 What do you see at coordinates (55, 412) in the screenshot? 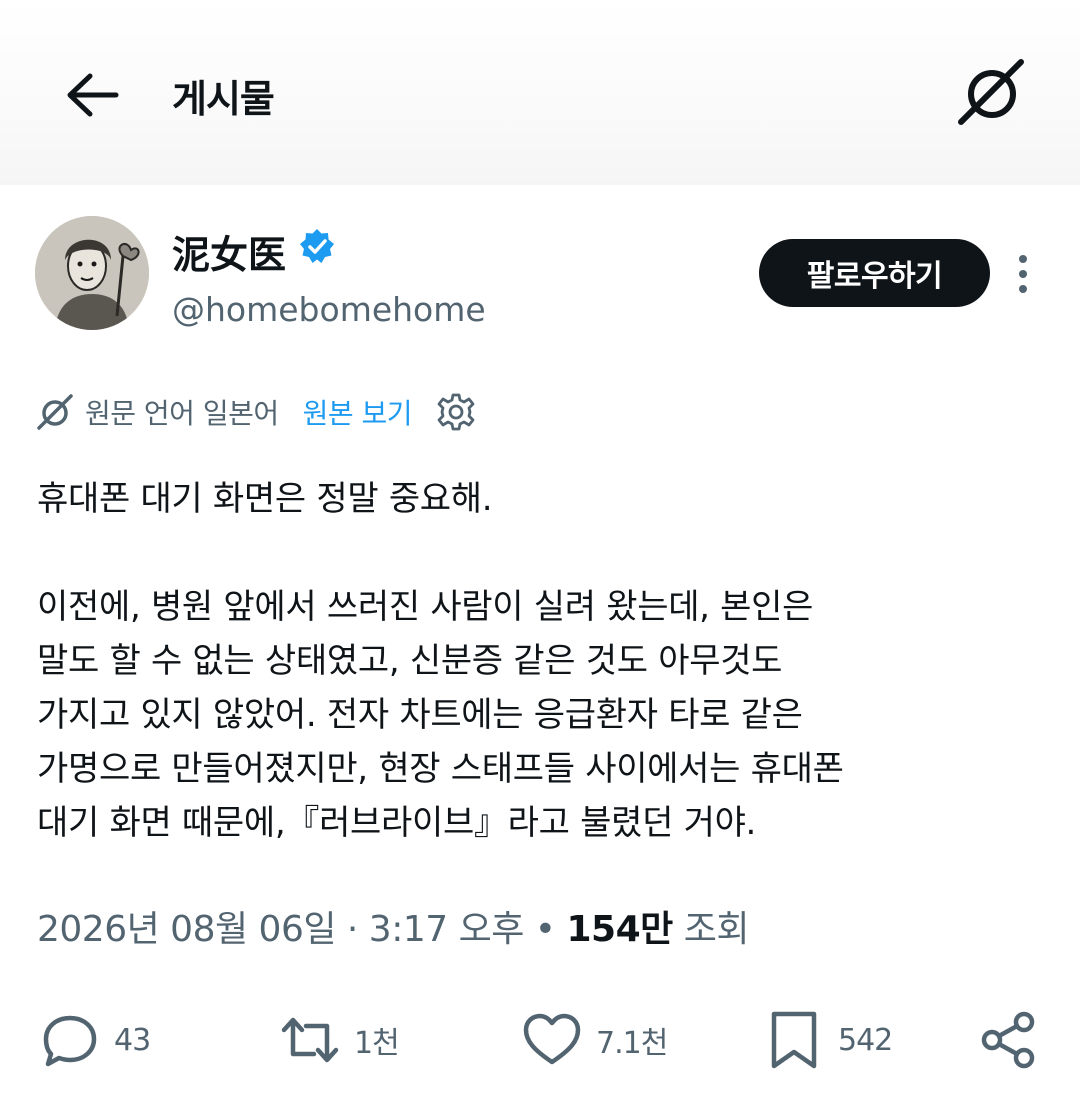
I see `grok-translate-icon` at bounding box center [55, 412].